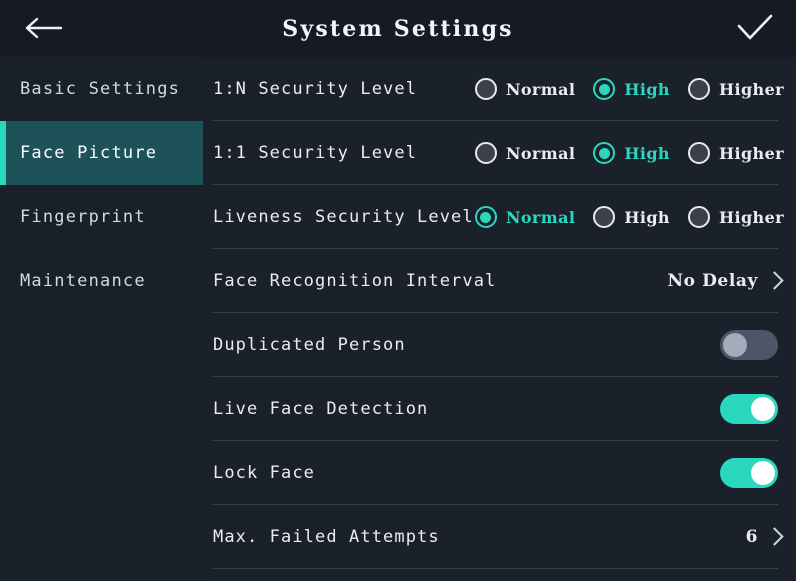  What do you see at coordinates (315, 153) in the screenshot?
I see `settings-row-label: 1:1 Security Level` at bounding box center [315, 153].